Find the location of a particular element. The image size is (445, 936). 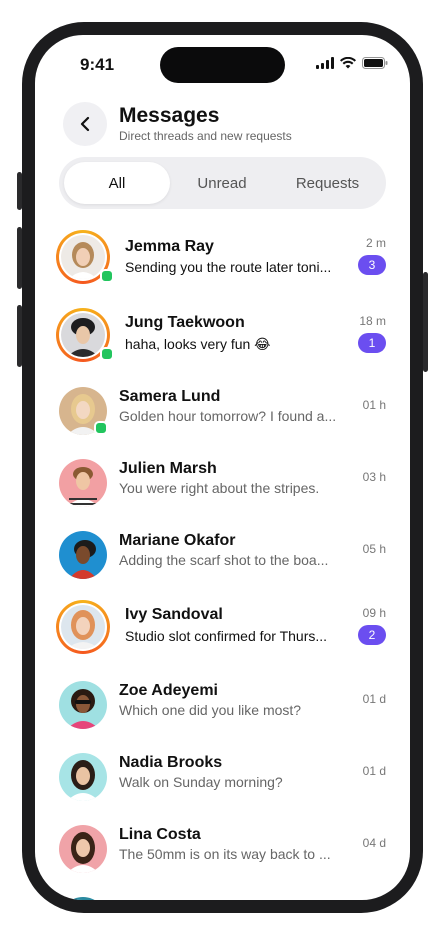

dynamic-island is located at coordinates (222, 65).